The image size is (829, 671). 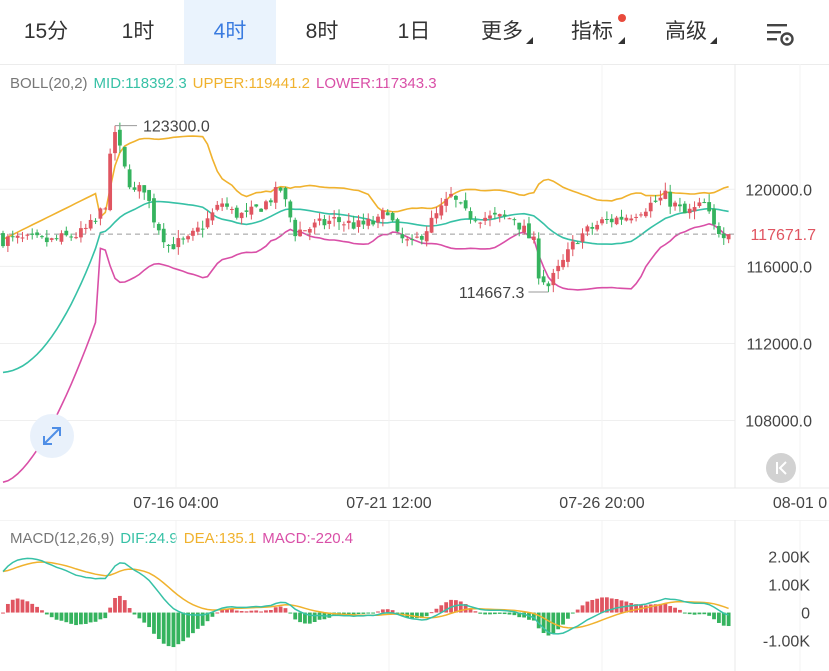 I want to click on macd-y-tick-label: -1.00K, so click(x=786, y=641).